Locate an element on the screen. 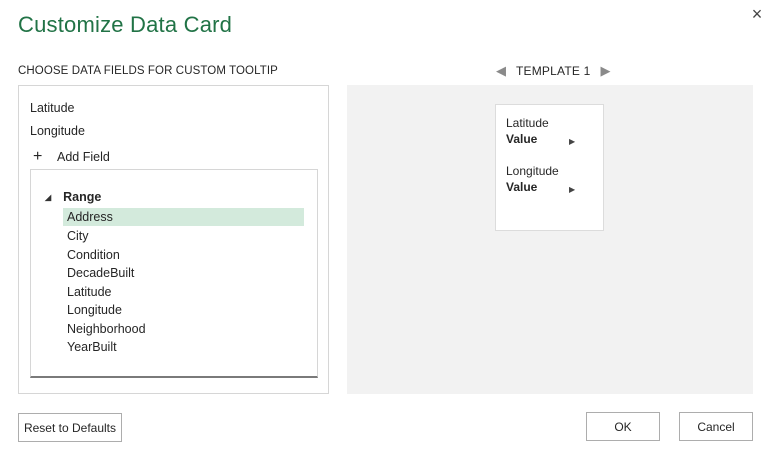  cancel-button: Cancel is located at coordinates (716, 426).